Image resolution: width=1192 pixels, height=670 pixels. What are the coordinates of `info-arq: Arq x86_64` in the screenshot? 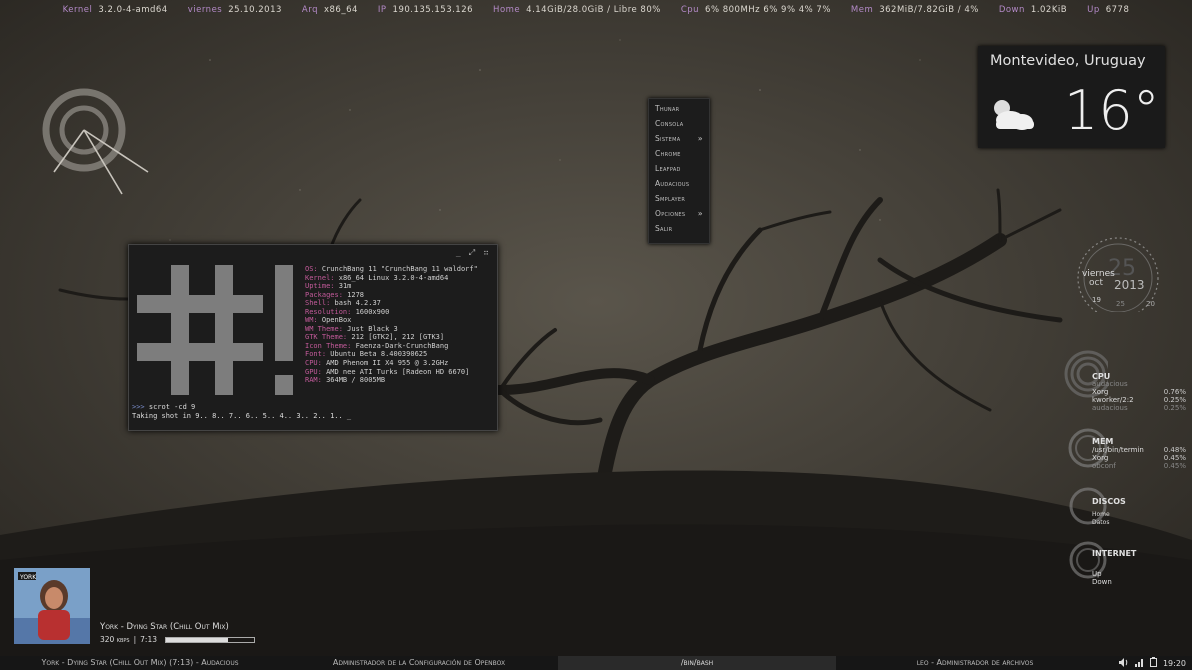 It's located at (330, 10).